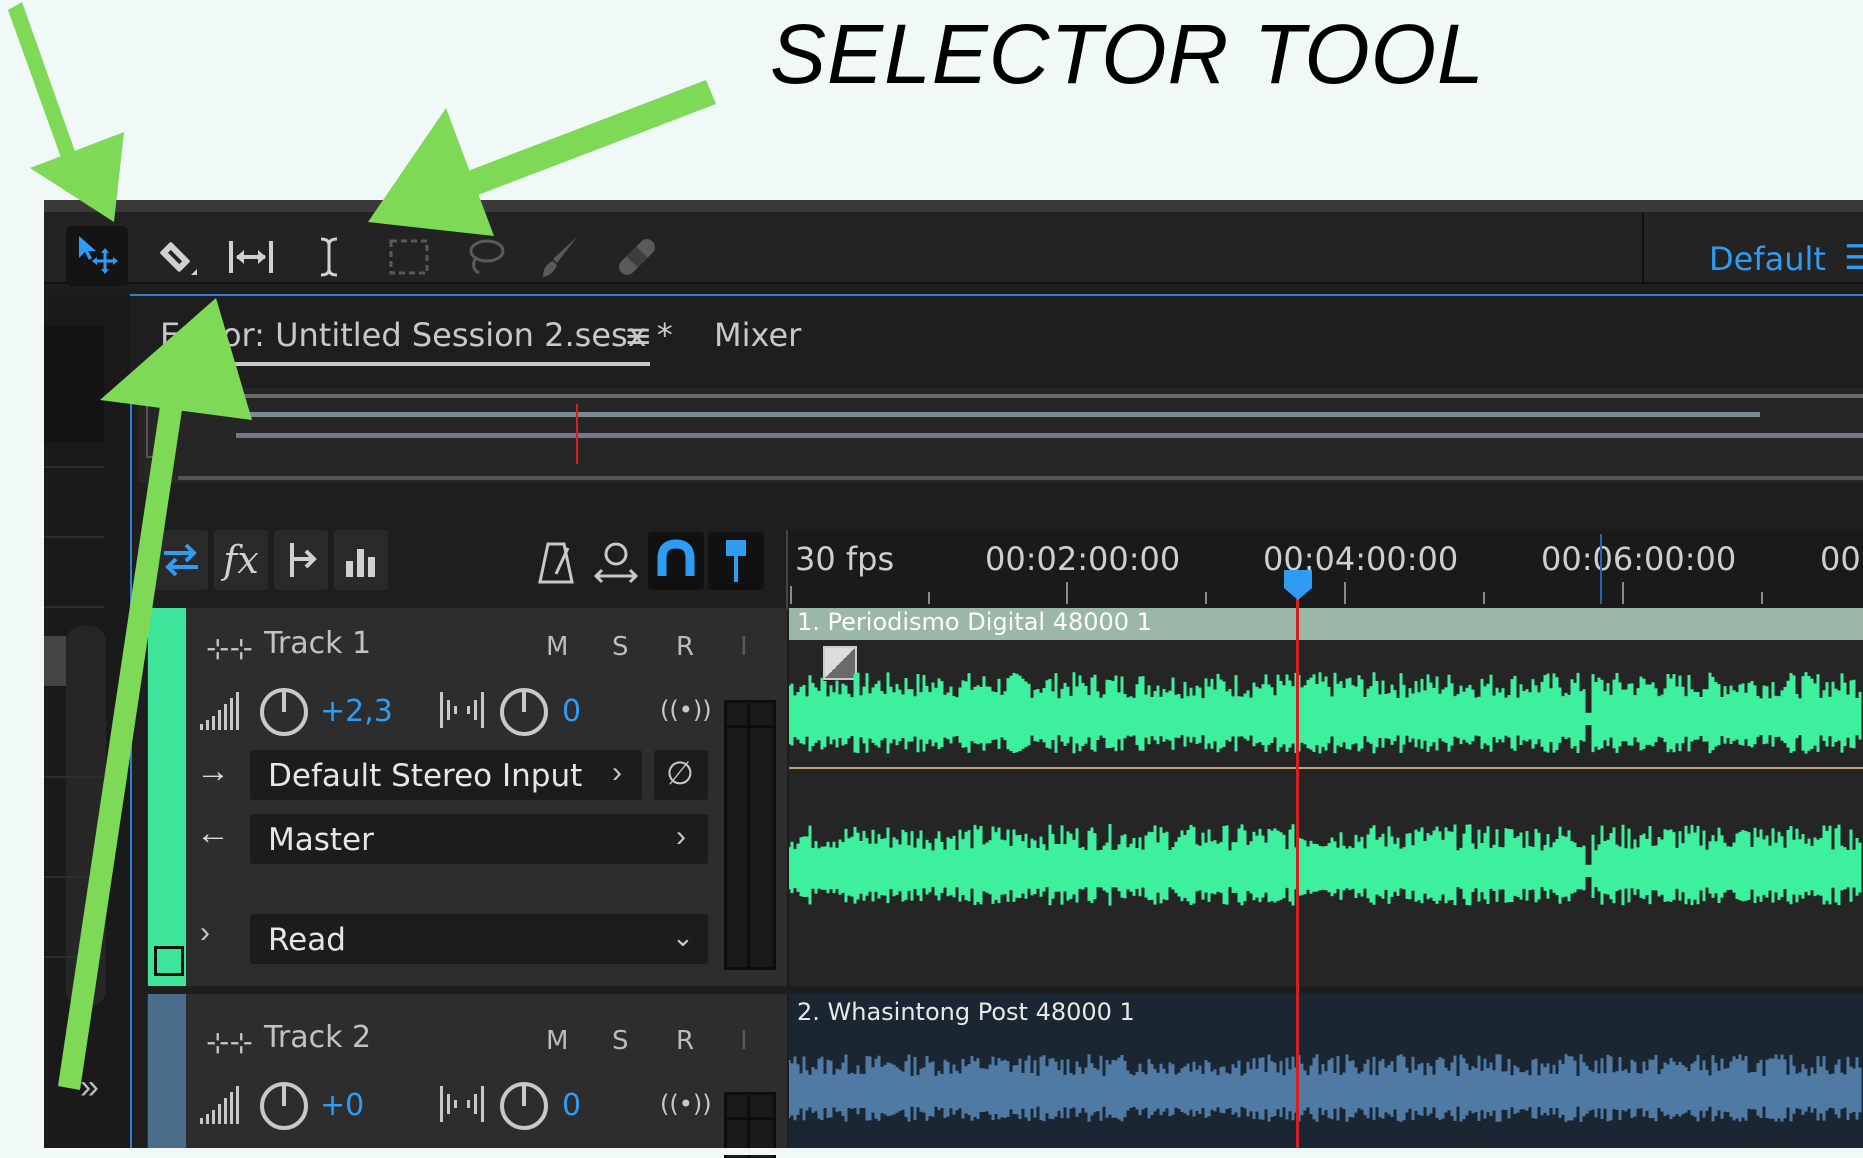 The height and width of the screenshot is (1158, 1863). What do you see at coordinates (685, 1041) in the screenshot?
I see `track-2-record-button: R` at bounding box center [685, 1041].